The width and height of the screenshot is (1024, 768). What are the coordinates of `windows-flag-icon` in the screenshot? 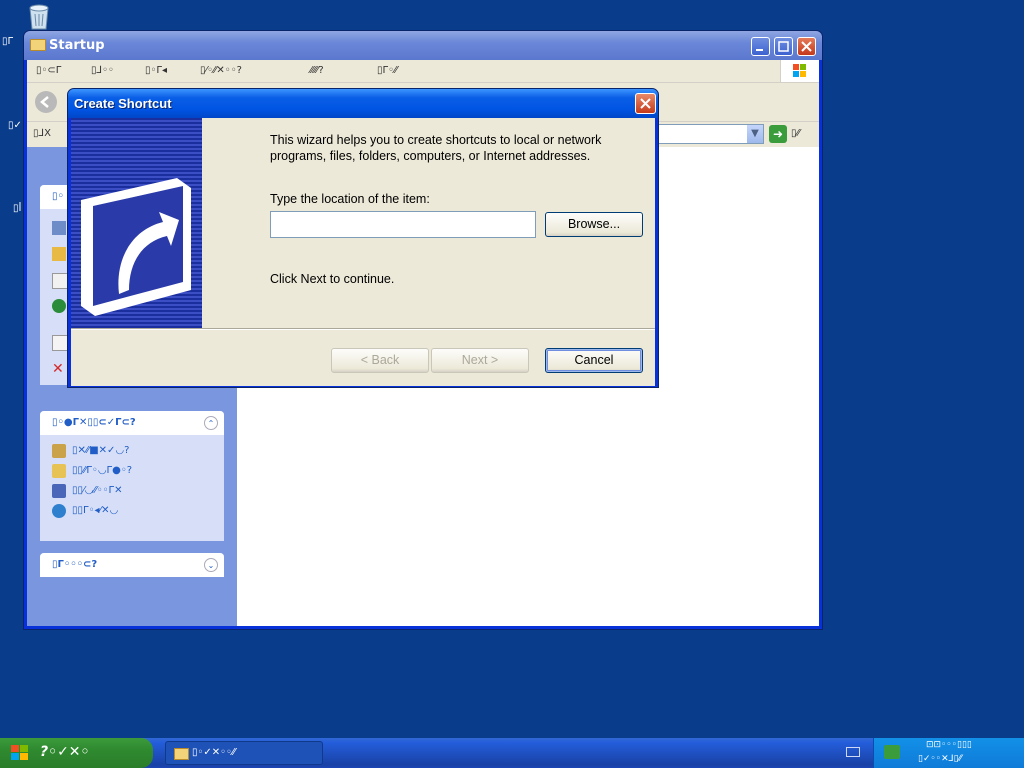 It's located at (19, 752).